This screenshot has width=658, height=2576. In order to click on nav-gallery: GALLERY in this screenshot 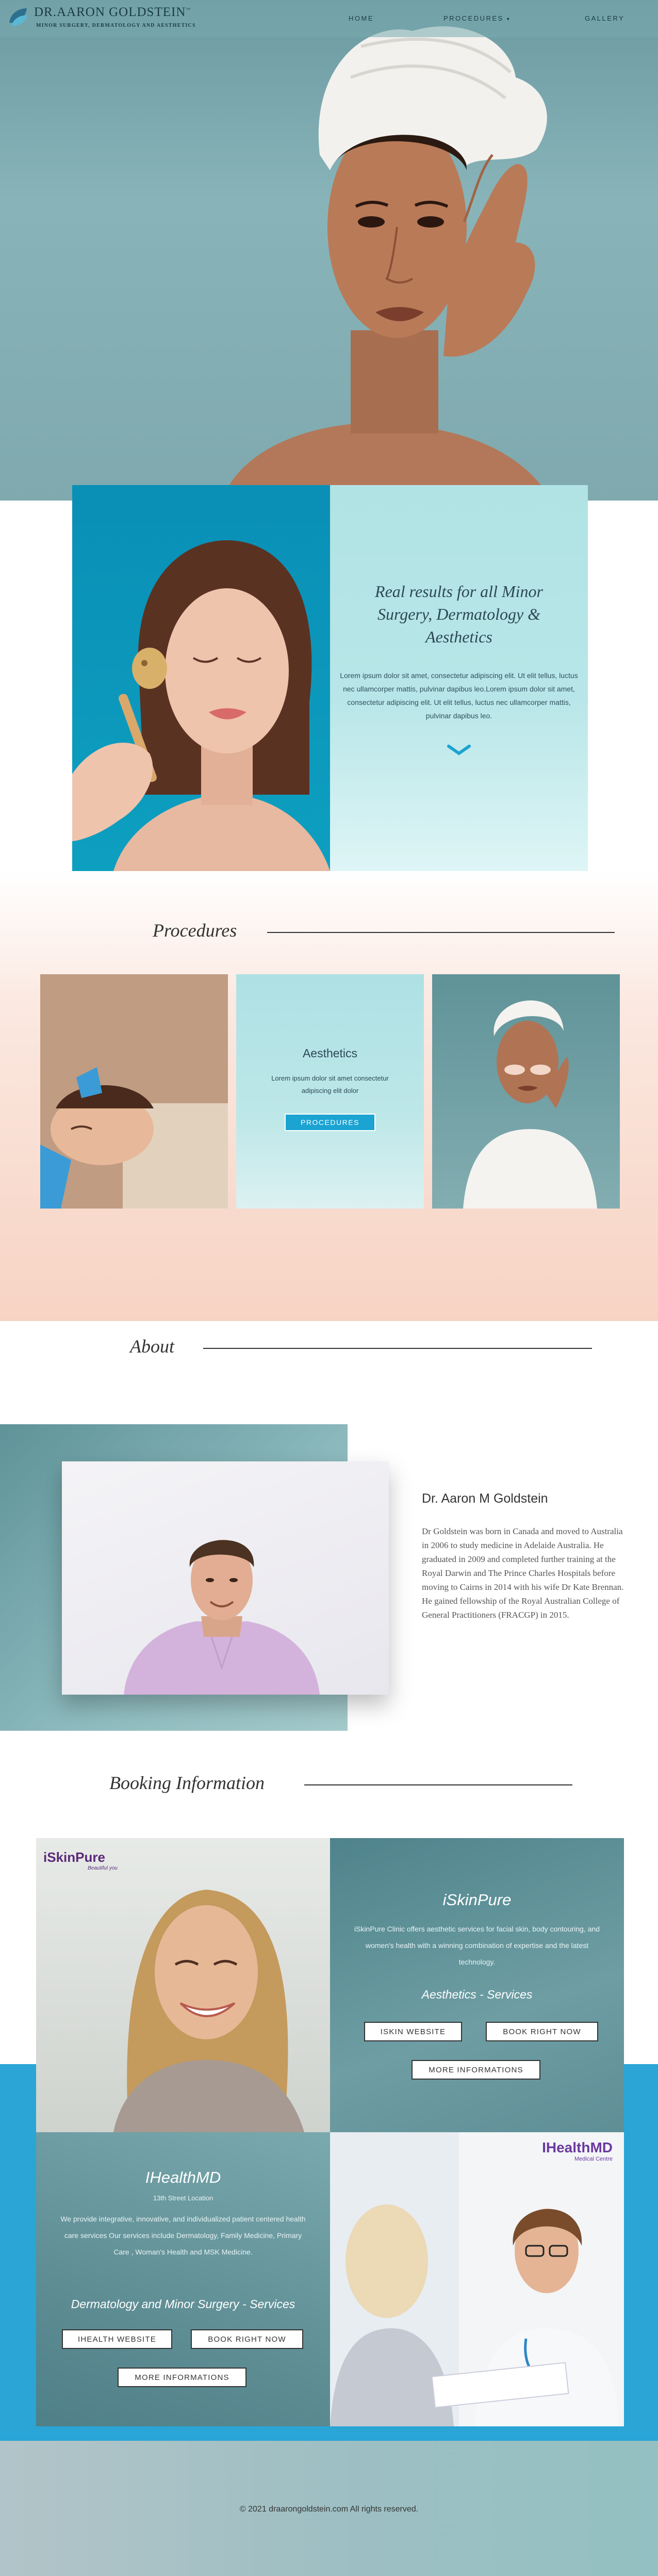, I will do `click(604, 18)`.